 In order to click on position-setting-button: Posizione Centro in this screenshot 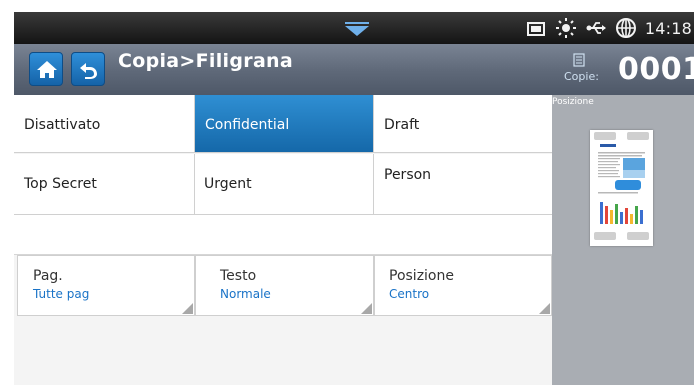, I will do `click(463, 285)`.